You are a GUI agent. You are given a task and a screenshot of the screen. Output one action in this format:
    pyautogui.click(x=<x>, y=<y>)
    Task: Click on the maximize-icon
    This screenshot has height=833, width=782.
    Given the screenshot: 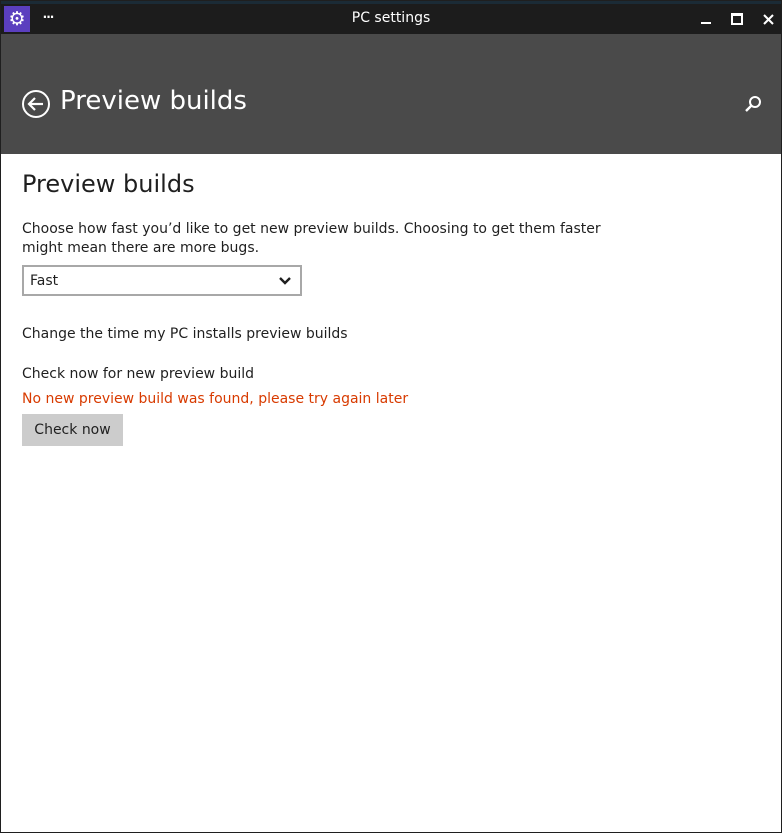 What is the action you would take?
    pyautogui.click(x=737, y=19)
    